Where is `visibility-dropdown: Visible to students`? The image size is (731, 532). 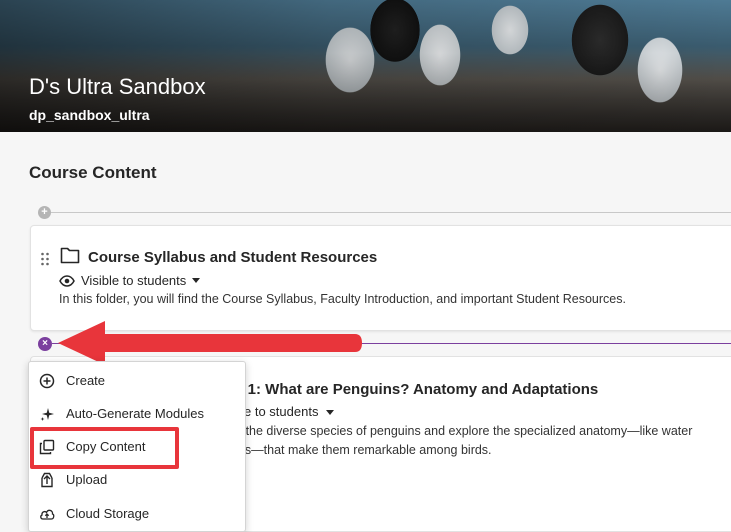 visibility-dropdown: Visible to students is located at coordinates (130, 280).